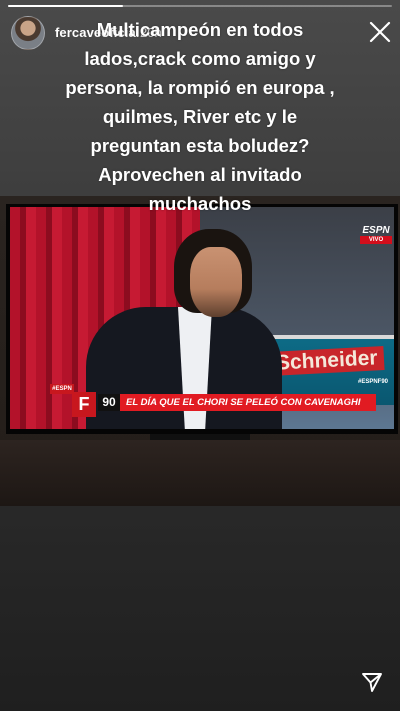  Describe the element at coordinates (200, 6) in the screenshot. I see `story-progress-bar` at that location.